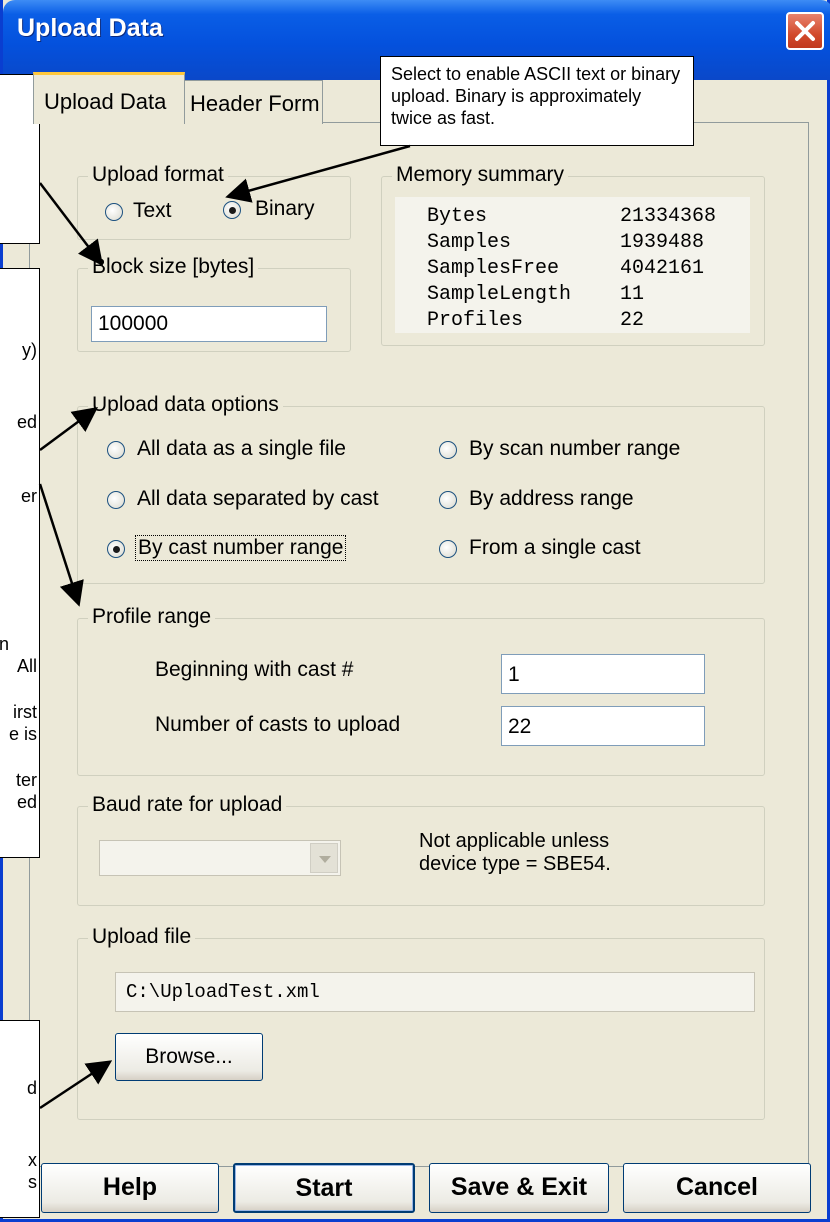 Image resolution: width=830 pixels, height=1222 pixels. What do you see at coordinates (71, 224) in the screenshot?
I see `arrow-block-size` at bounding box center [71, 224].